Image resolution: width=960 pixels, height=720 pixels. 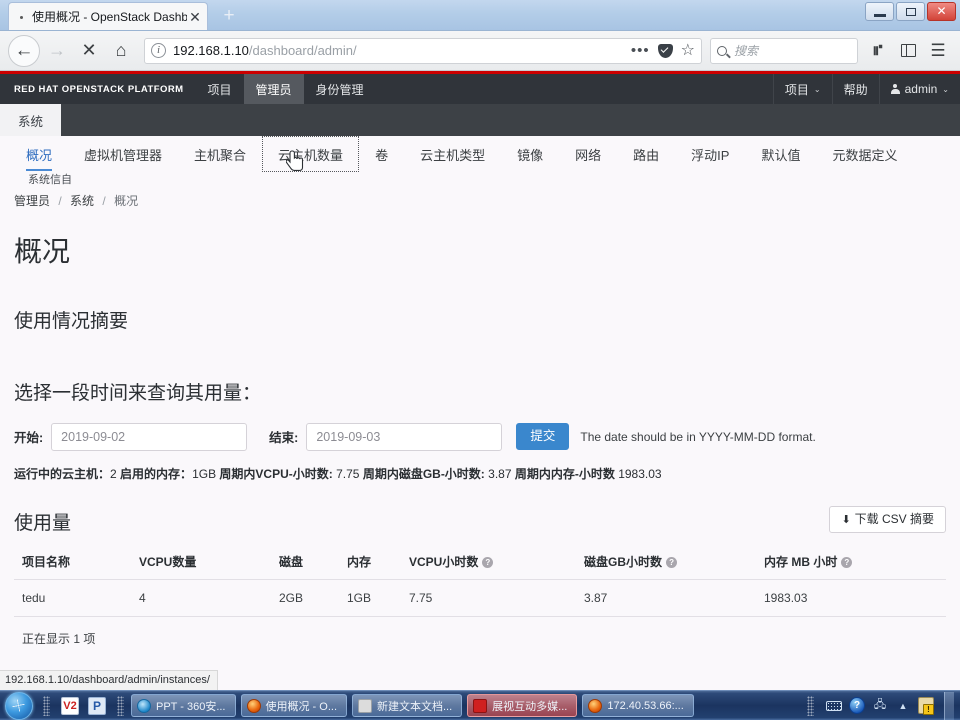 I want to click on col-label: VCPU数量, so click(x=168, y=561).